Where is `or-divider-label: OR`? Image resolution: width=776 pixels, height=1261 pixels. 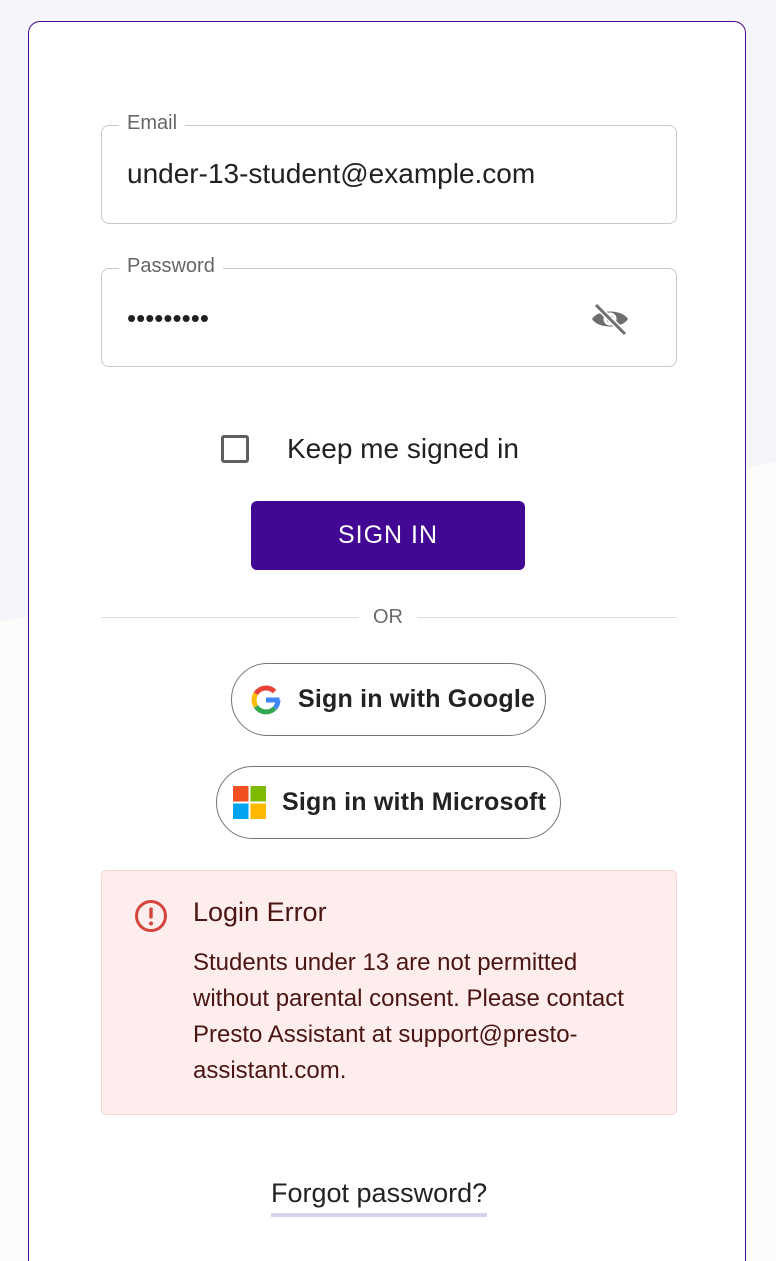
or-divider-label: OR is located at coordinates (388, 617).